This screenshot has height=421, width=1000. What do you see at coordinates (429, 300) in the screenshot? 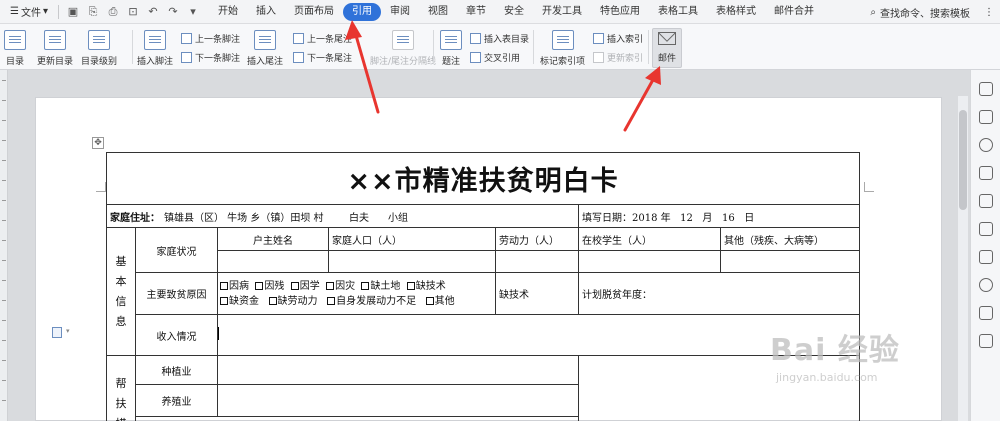
I see `checkbox-icon` at bounding box center [429, 300].